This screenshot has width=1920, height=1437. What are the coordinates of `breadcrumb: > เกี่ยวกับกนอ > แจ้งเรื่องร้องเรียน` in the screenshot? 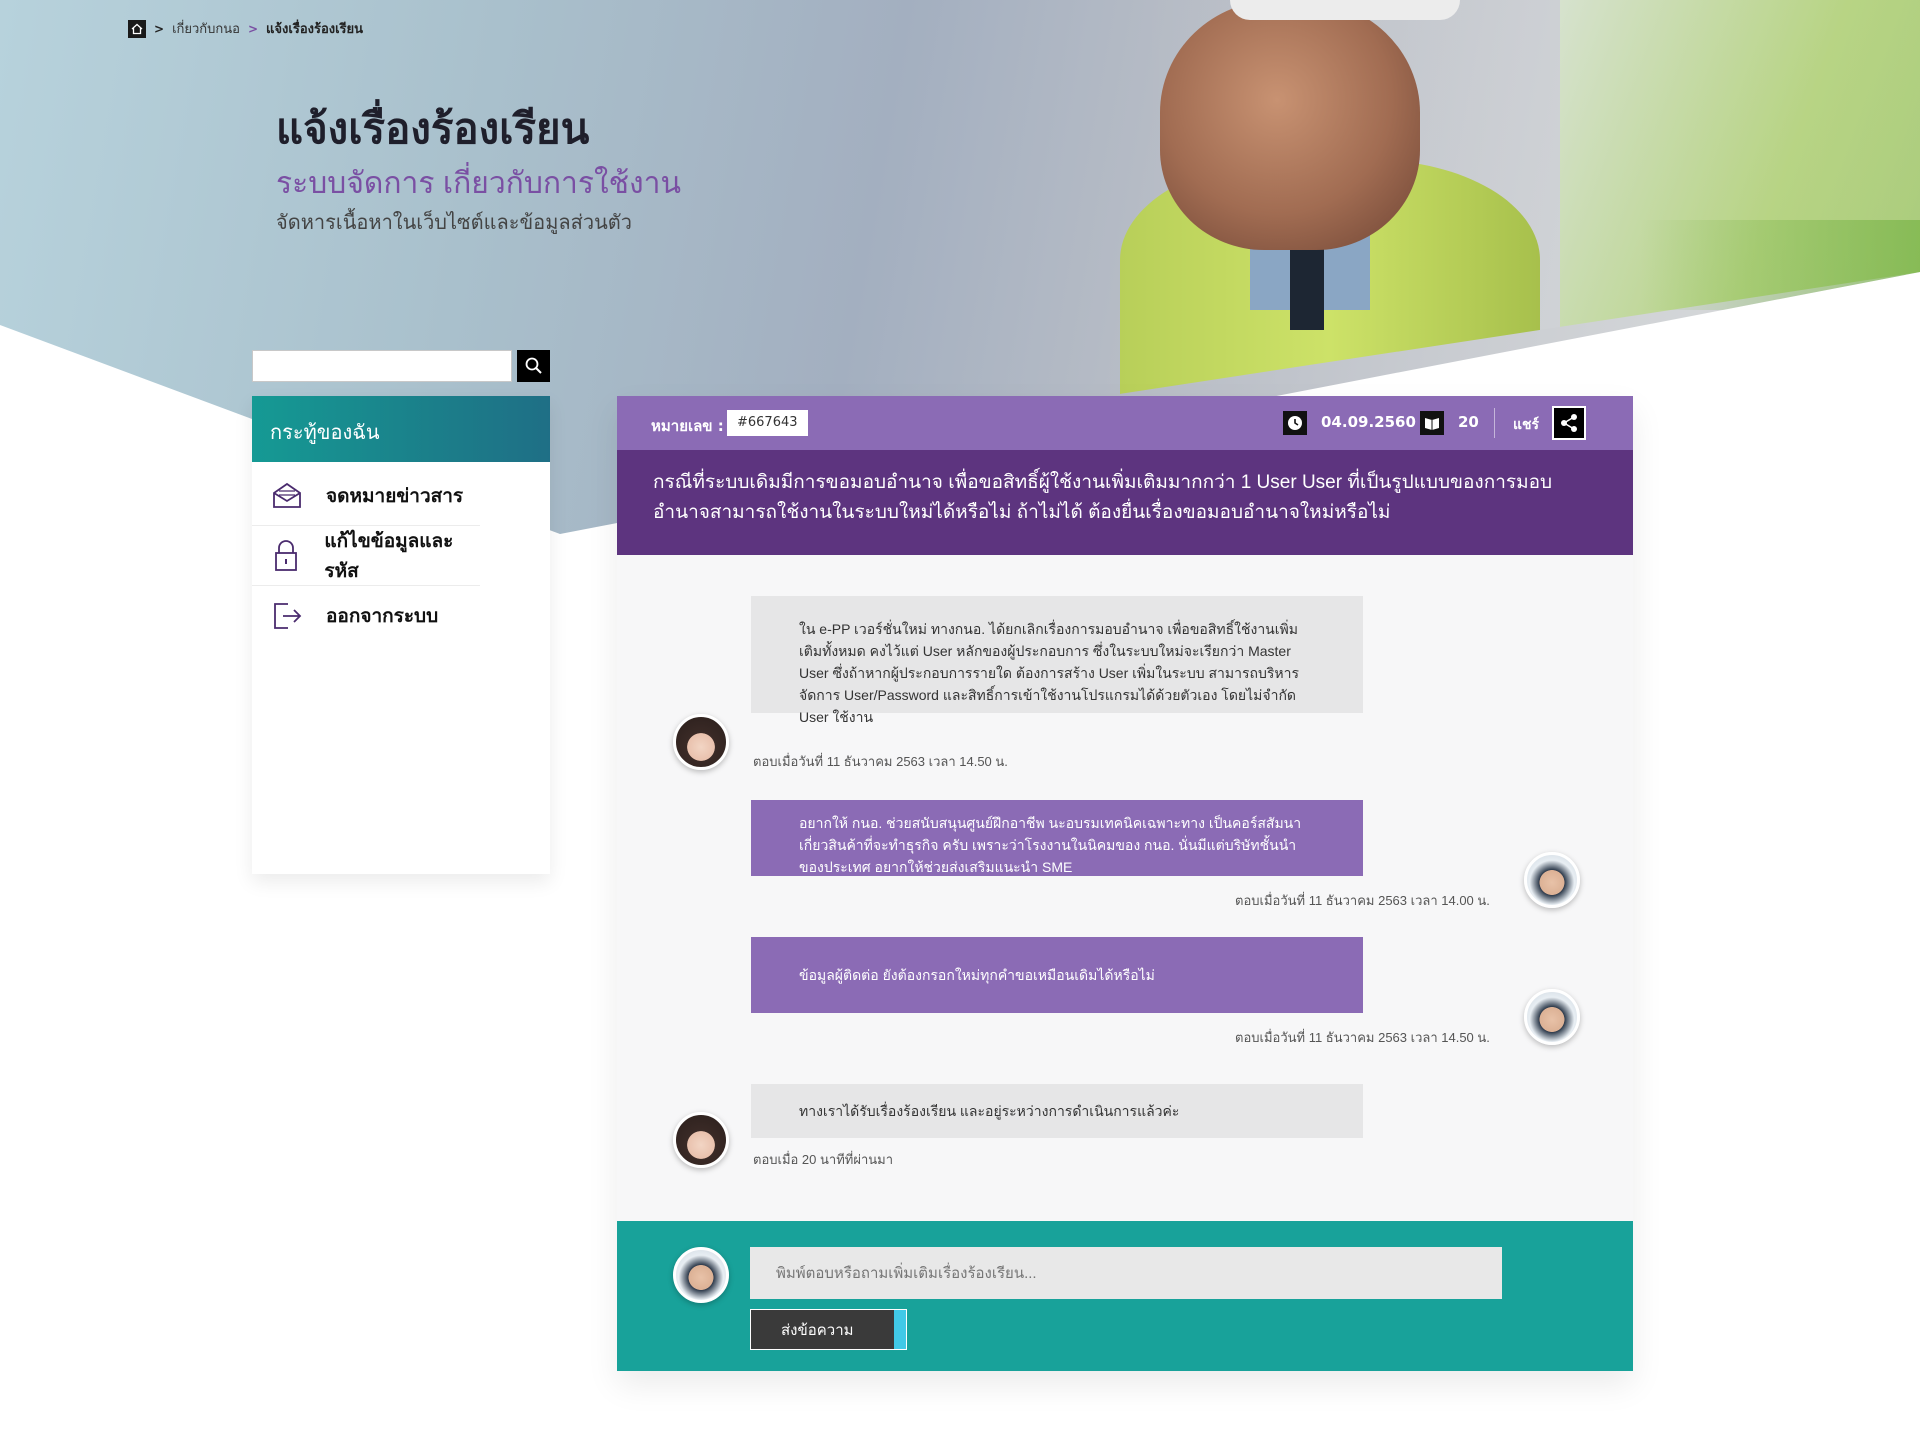 It's located at (245, 28).